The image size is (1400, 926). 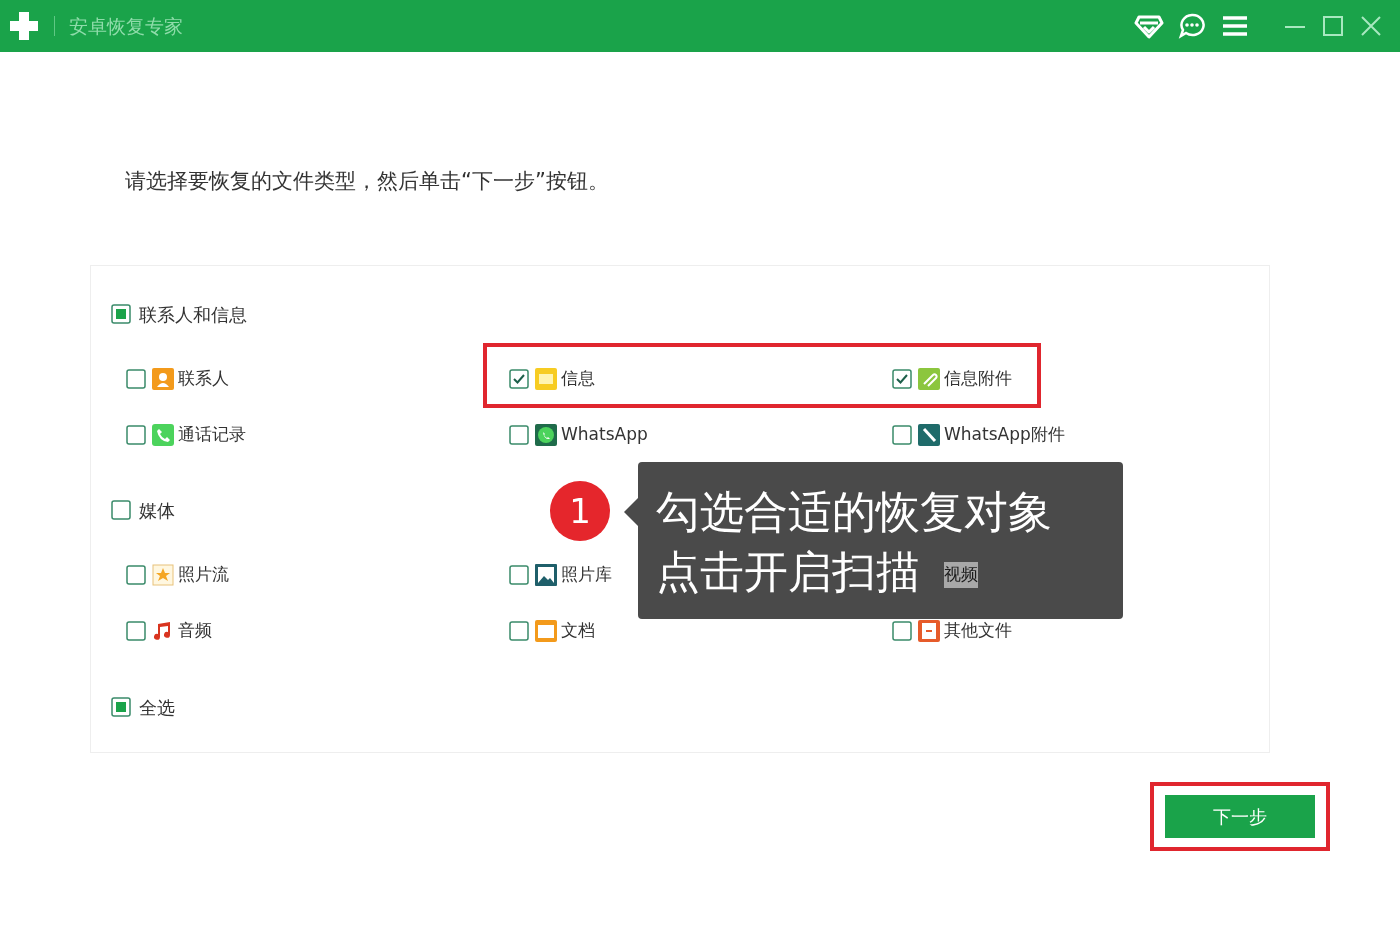 What do you see at coordinates (193, 314) in the screenshot?
I see `option-label: 联系人和信息` at bounding box center [193, 314].